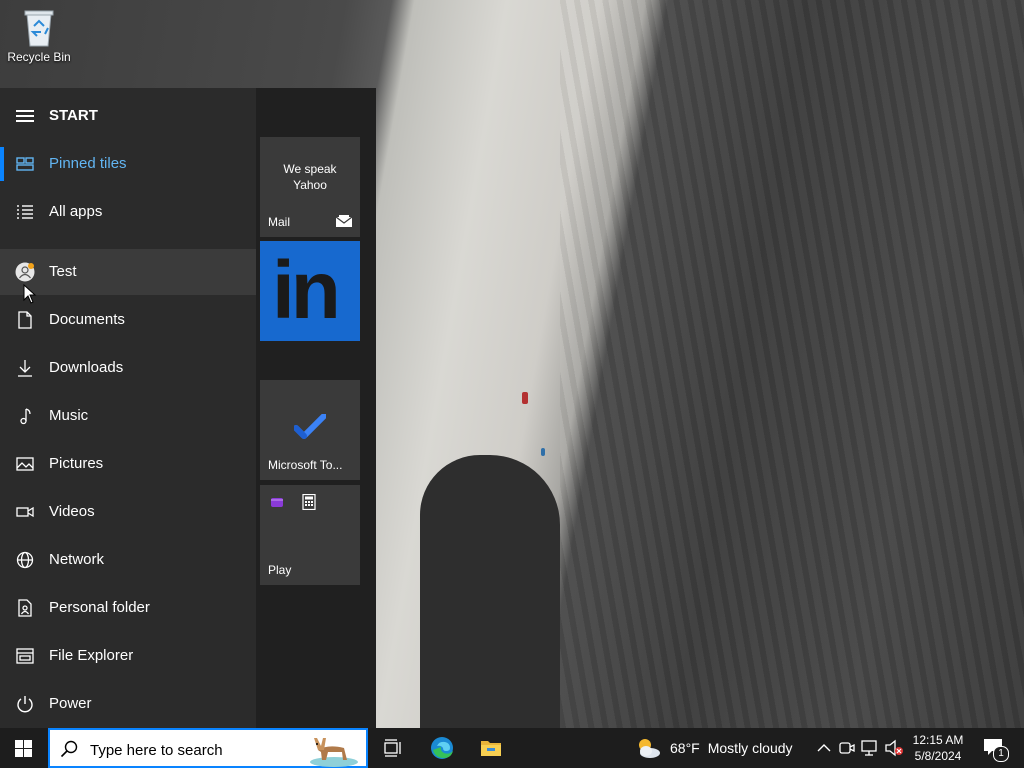  Describe the element at coordinates (310, 177) in the screenshot. I see `mail-tile-text: We speak Yahoo` at that location.